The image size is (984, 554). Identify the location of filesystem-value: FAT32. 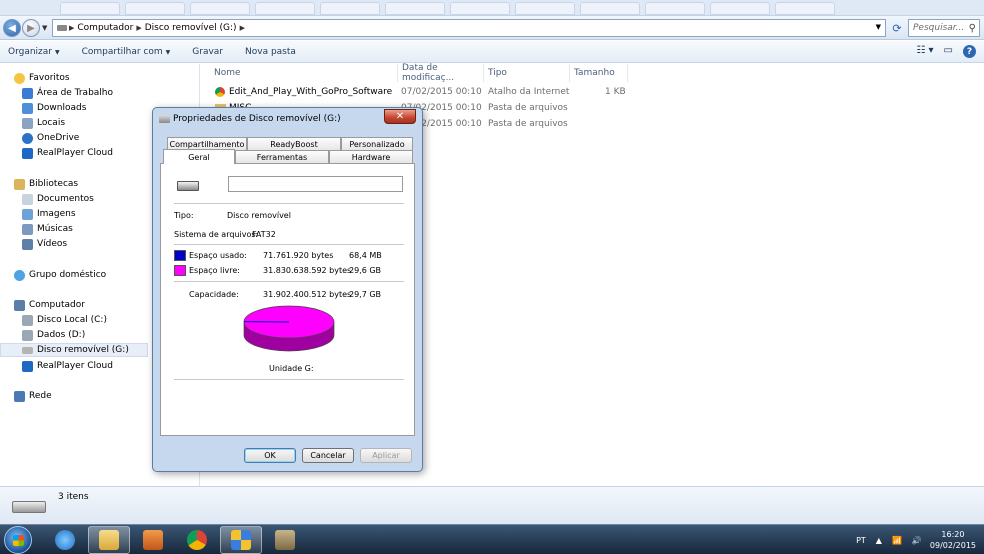
(264, 234).